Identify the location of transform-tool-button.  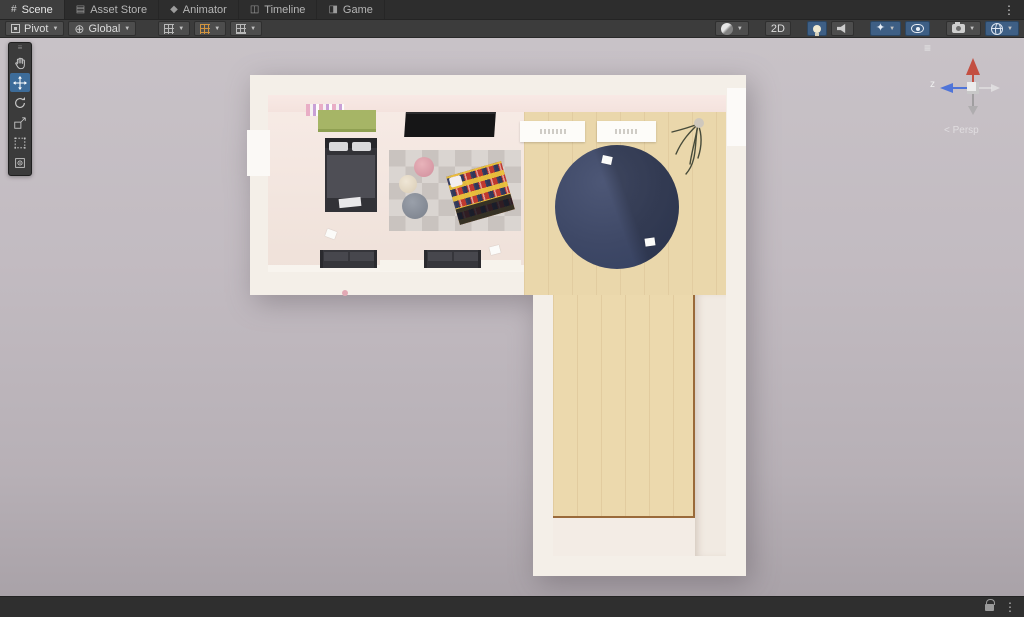
(20, 162).